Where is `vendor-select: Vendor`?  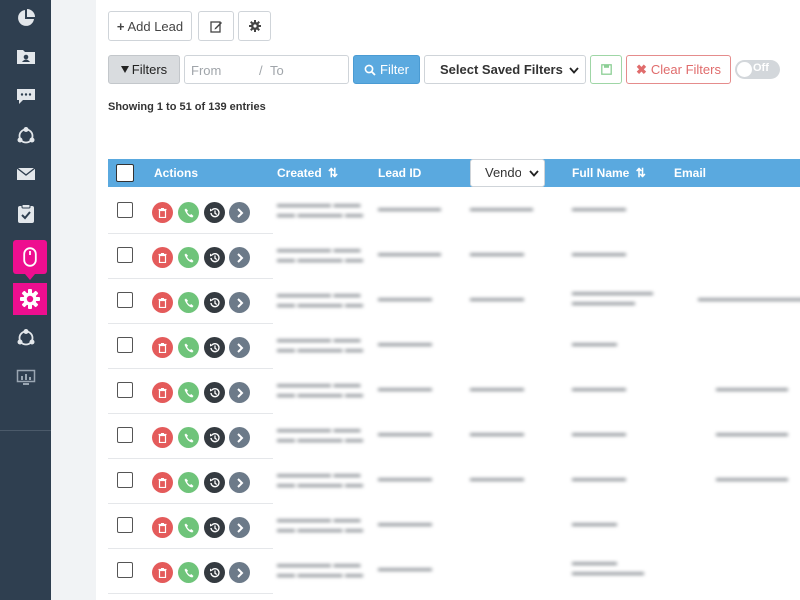
vendor-select: Vendor is located at coordinates (507, 173).